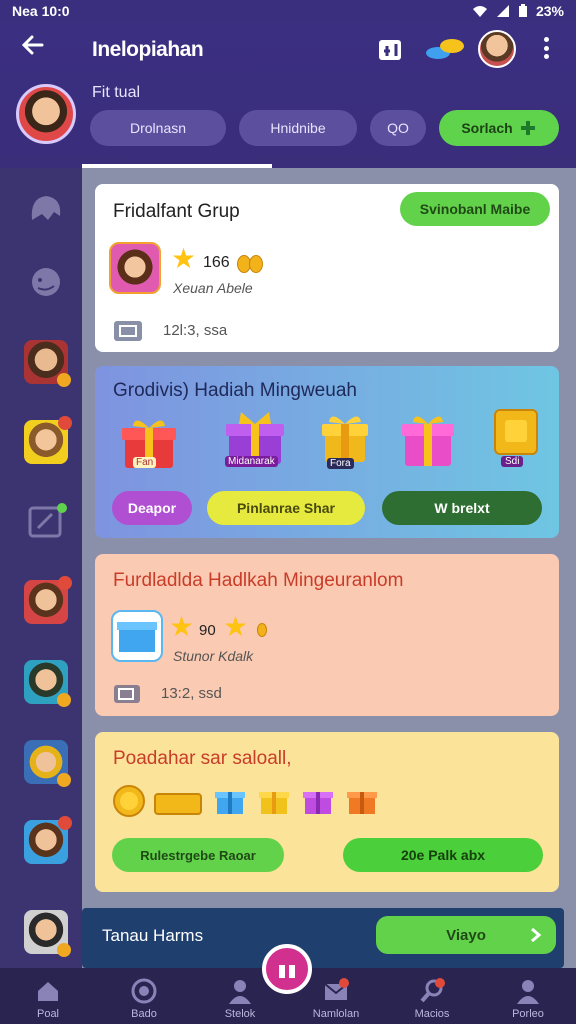 The image size is (576, 1024). What do you see at coordinates (255, 438) in the screenshot?
I see `purple-gift-icon: Midanarak` at bounding box center [255, 438].